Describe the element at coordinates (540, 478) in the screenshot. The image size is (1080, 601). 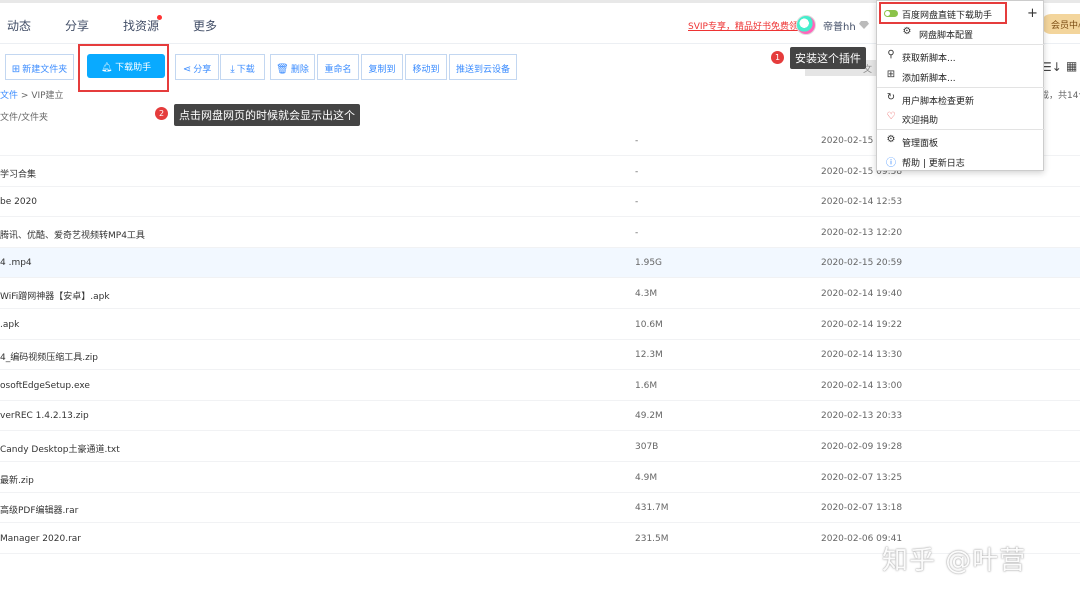
I see `table-row: 最新.zip 4.9M 2020-02-07 13:25` at that location.